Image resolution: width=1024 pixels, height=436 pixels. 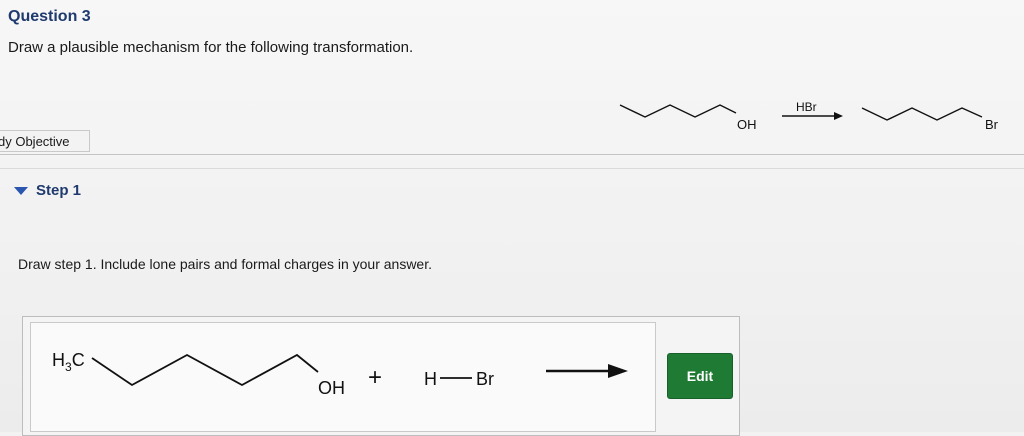 What do you see at coordinates (340, 374) in the screenshot?
I see `answer-drawing: H3C OH + H Br` at bounding box center [340, 374].